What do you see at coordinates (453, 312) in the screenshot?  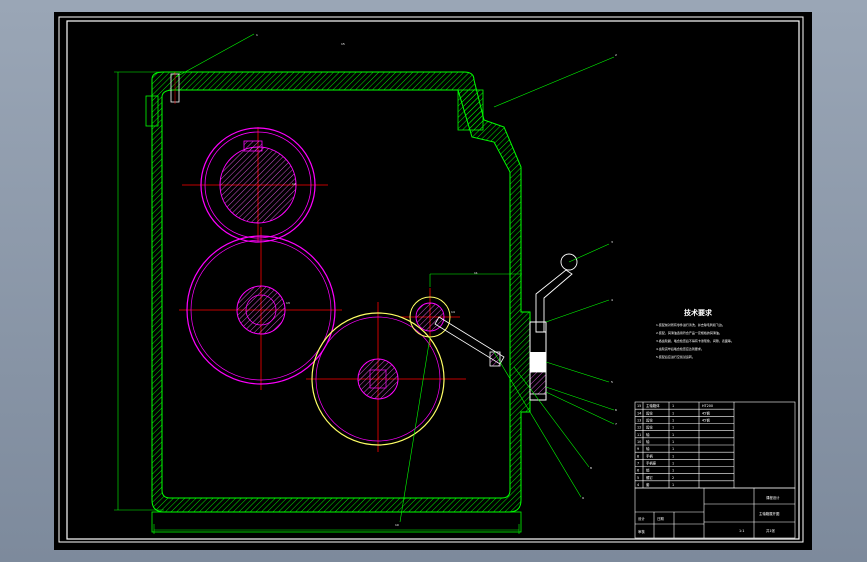 I see `leader-label: 14` at bounding box center [453, 312].